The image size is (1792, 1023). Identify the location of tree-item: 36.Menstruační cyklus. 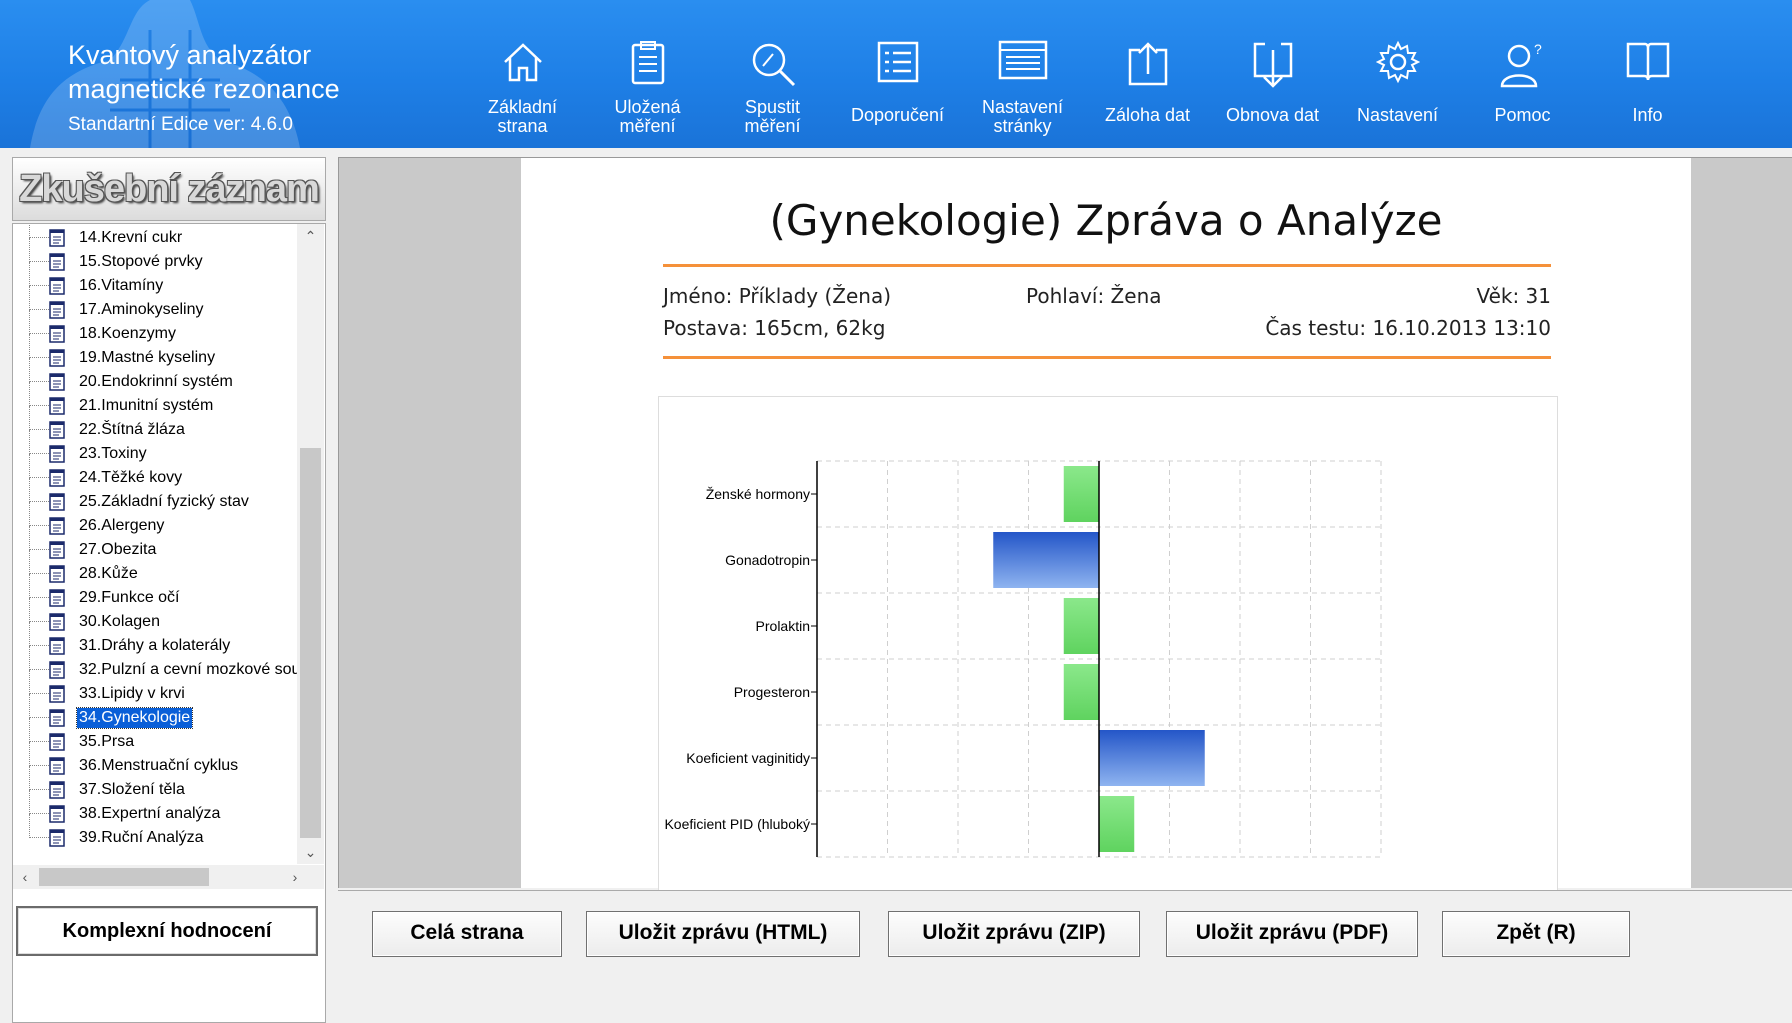
(155, 760).